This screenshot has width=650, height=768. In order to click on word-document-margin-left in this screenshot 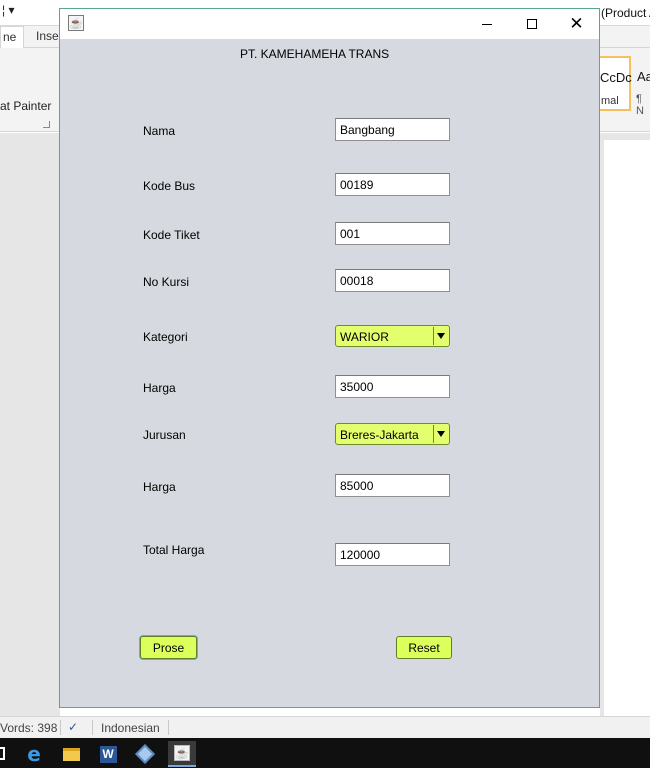, I will do `click(30, 424)`.